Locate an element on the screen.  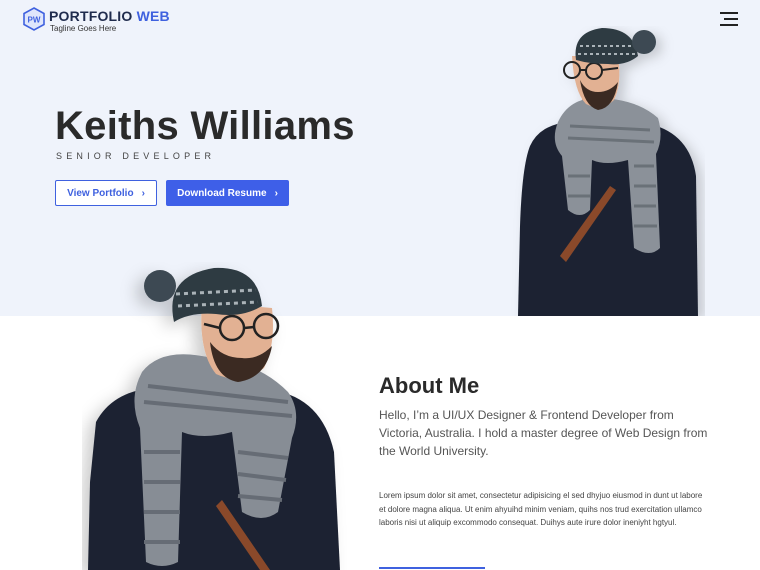
logo-title: PORTFOLIO WEB is located at coordinates (109, 16).